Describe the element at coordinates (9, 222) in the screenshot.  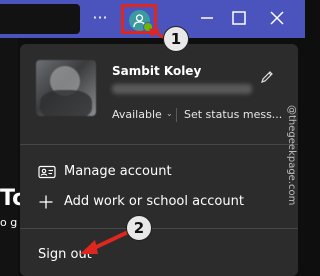
I see `background-text: o g` at that location.